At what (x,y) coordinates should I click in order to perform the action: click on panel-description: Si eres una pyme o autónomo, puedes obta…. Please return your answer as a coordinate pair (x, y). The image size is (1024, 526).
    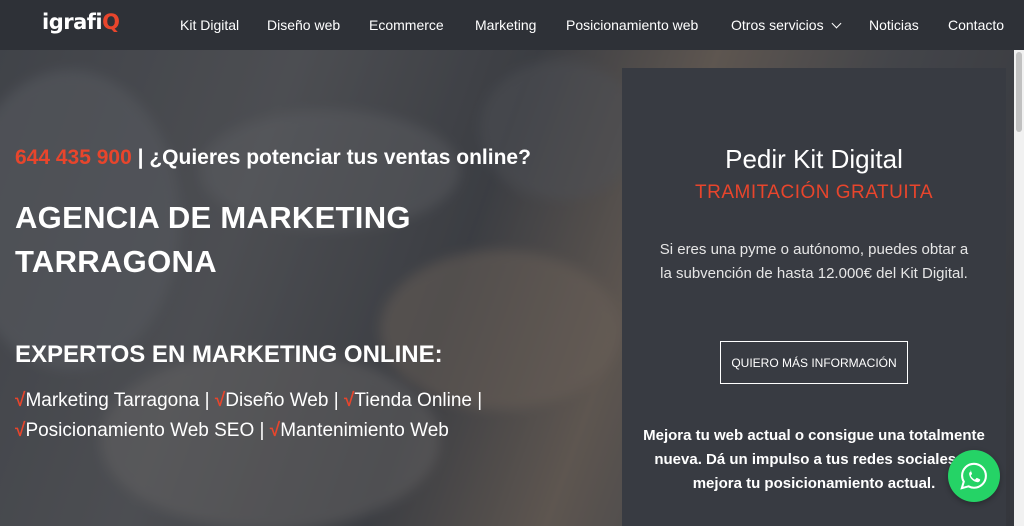
    Looking at the image, I should click on (814, 261).